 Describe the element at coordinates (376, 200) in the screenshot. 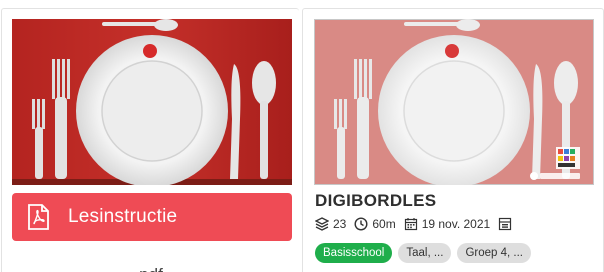

I see `lesson-title: DIGIBORDLES` at that location.